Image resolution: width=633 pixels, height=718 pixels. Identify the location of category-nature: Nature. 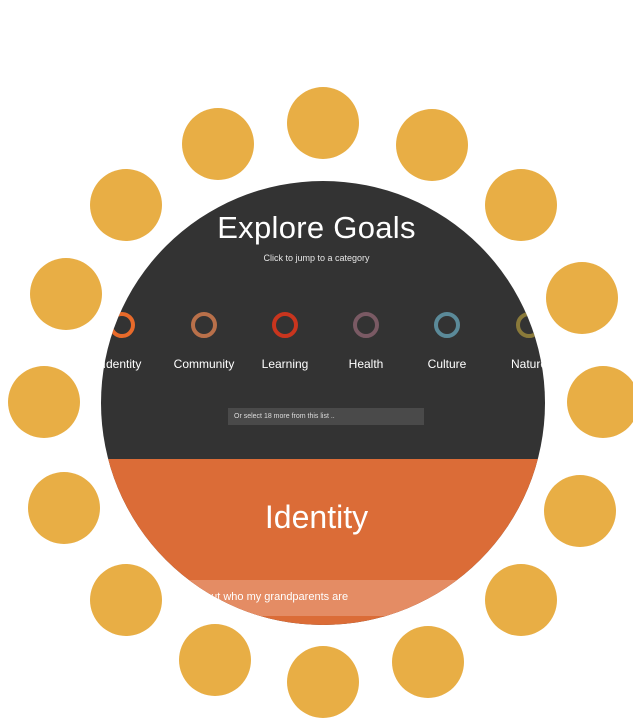
(514, 341).